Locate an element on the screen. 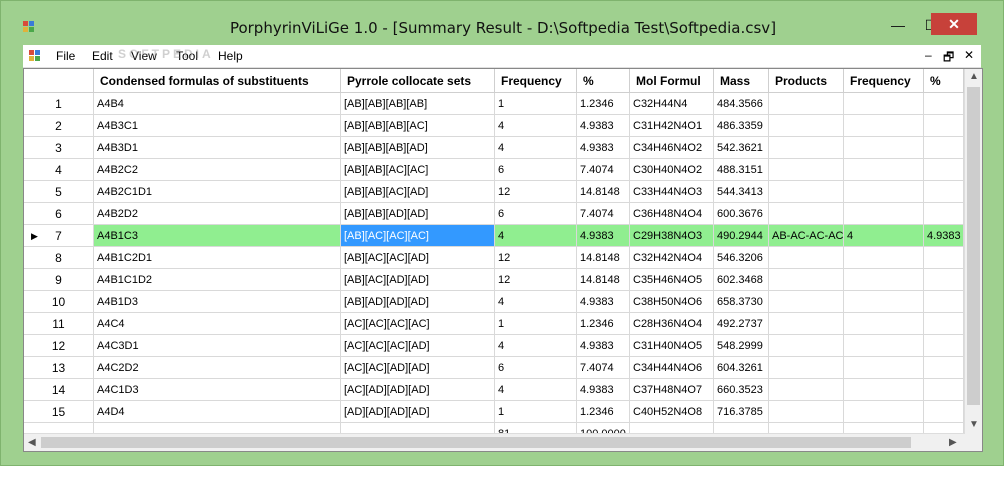 This screenshot has height=481, width=1006. grid-cell: C32H42N4O4 is located at coordinates (672, 258).